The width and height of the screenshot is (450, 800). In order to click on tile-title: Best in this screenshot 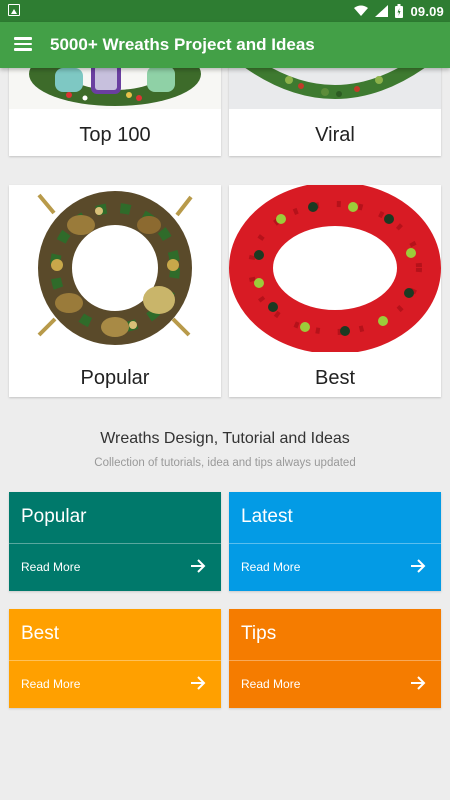, I will do `click(40, 633)`.